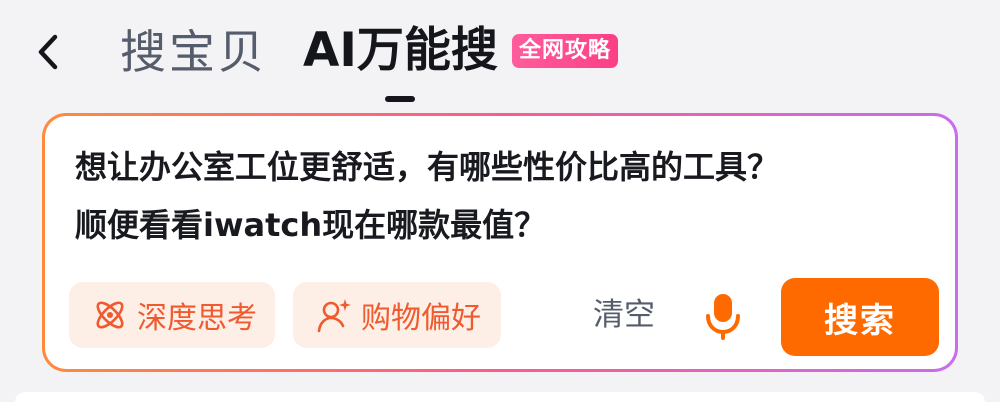 This screenshot has width=1000, height=402. What do you see at coordinates (197, 318) in the screenshot?
I see `deep-thinking-label: 深度思考` at bounding box center [197, 318].